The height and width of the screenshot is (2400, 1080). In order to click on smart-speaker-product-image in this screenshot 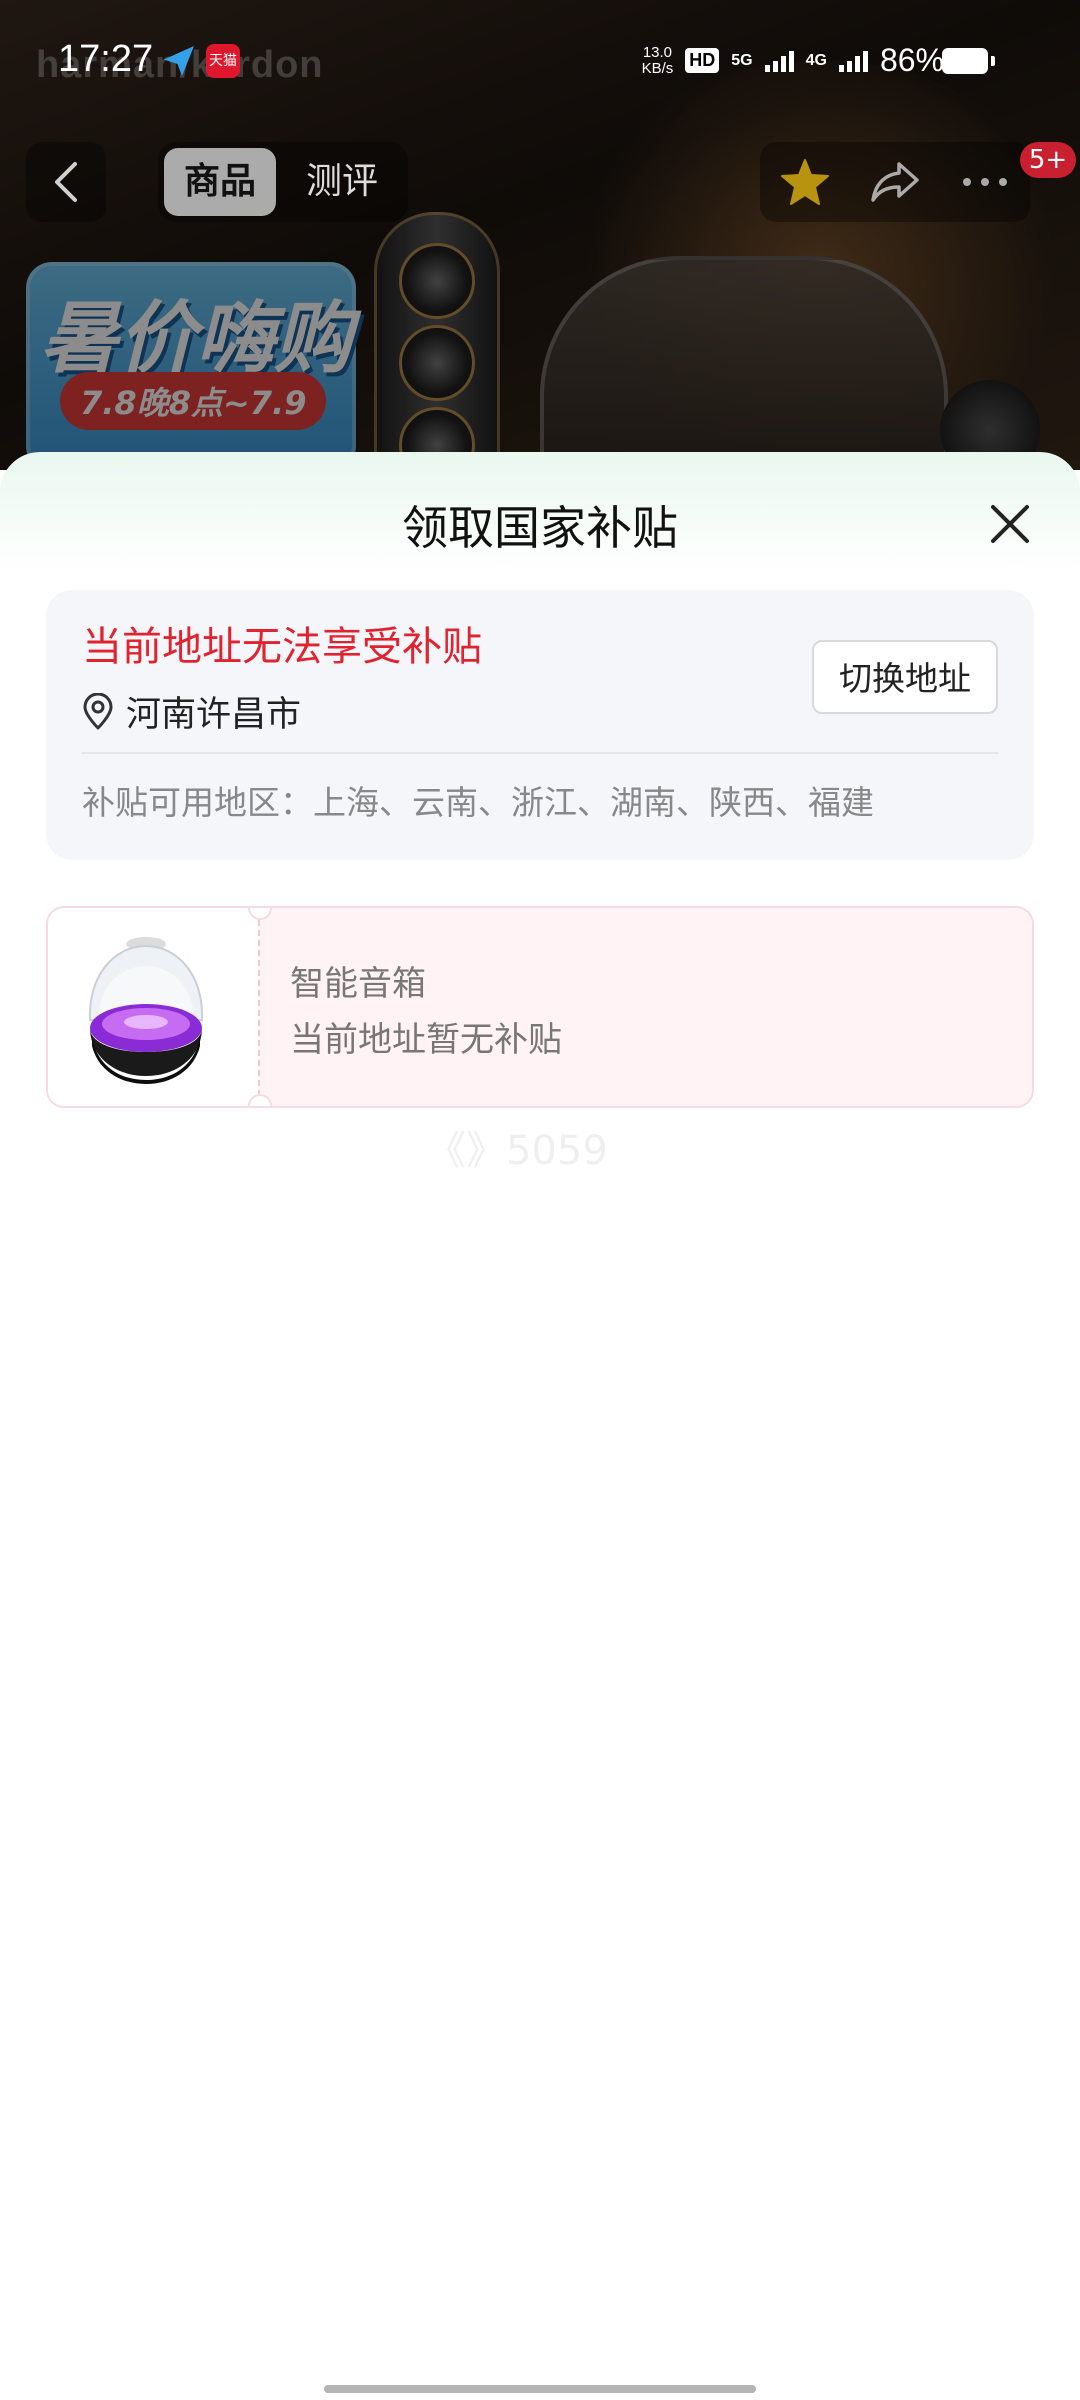, I will do `click(146, 1008)`.